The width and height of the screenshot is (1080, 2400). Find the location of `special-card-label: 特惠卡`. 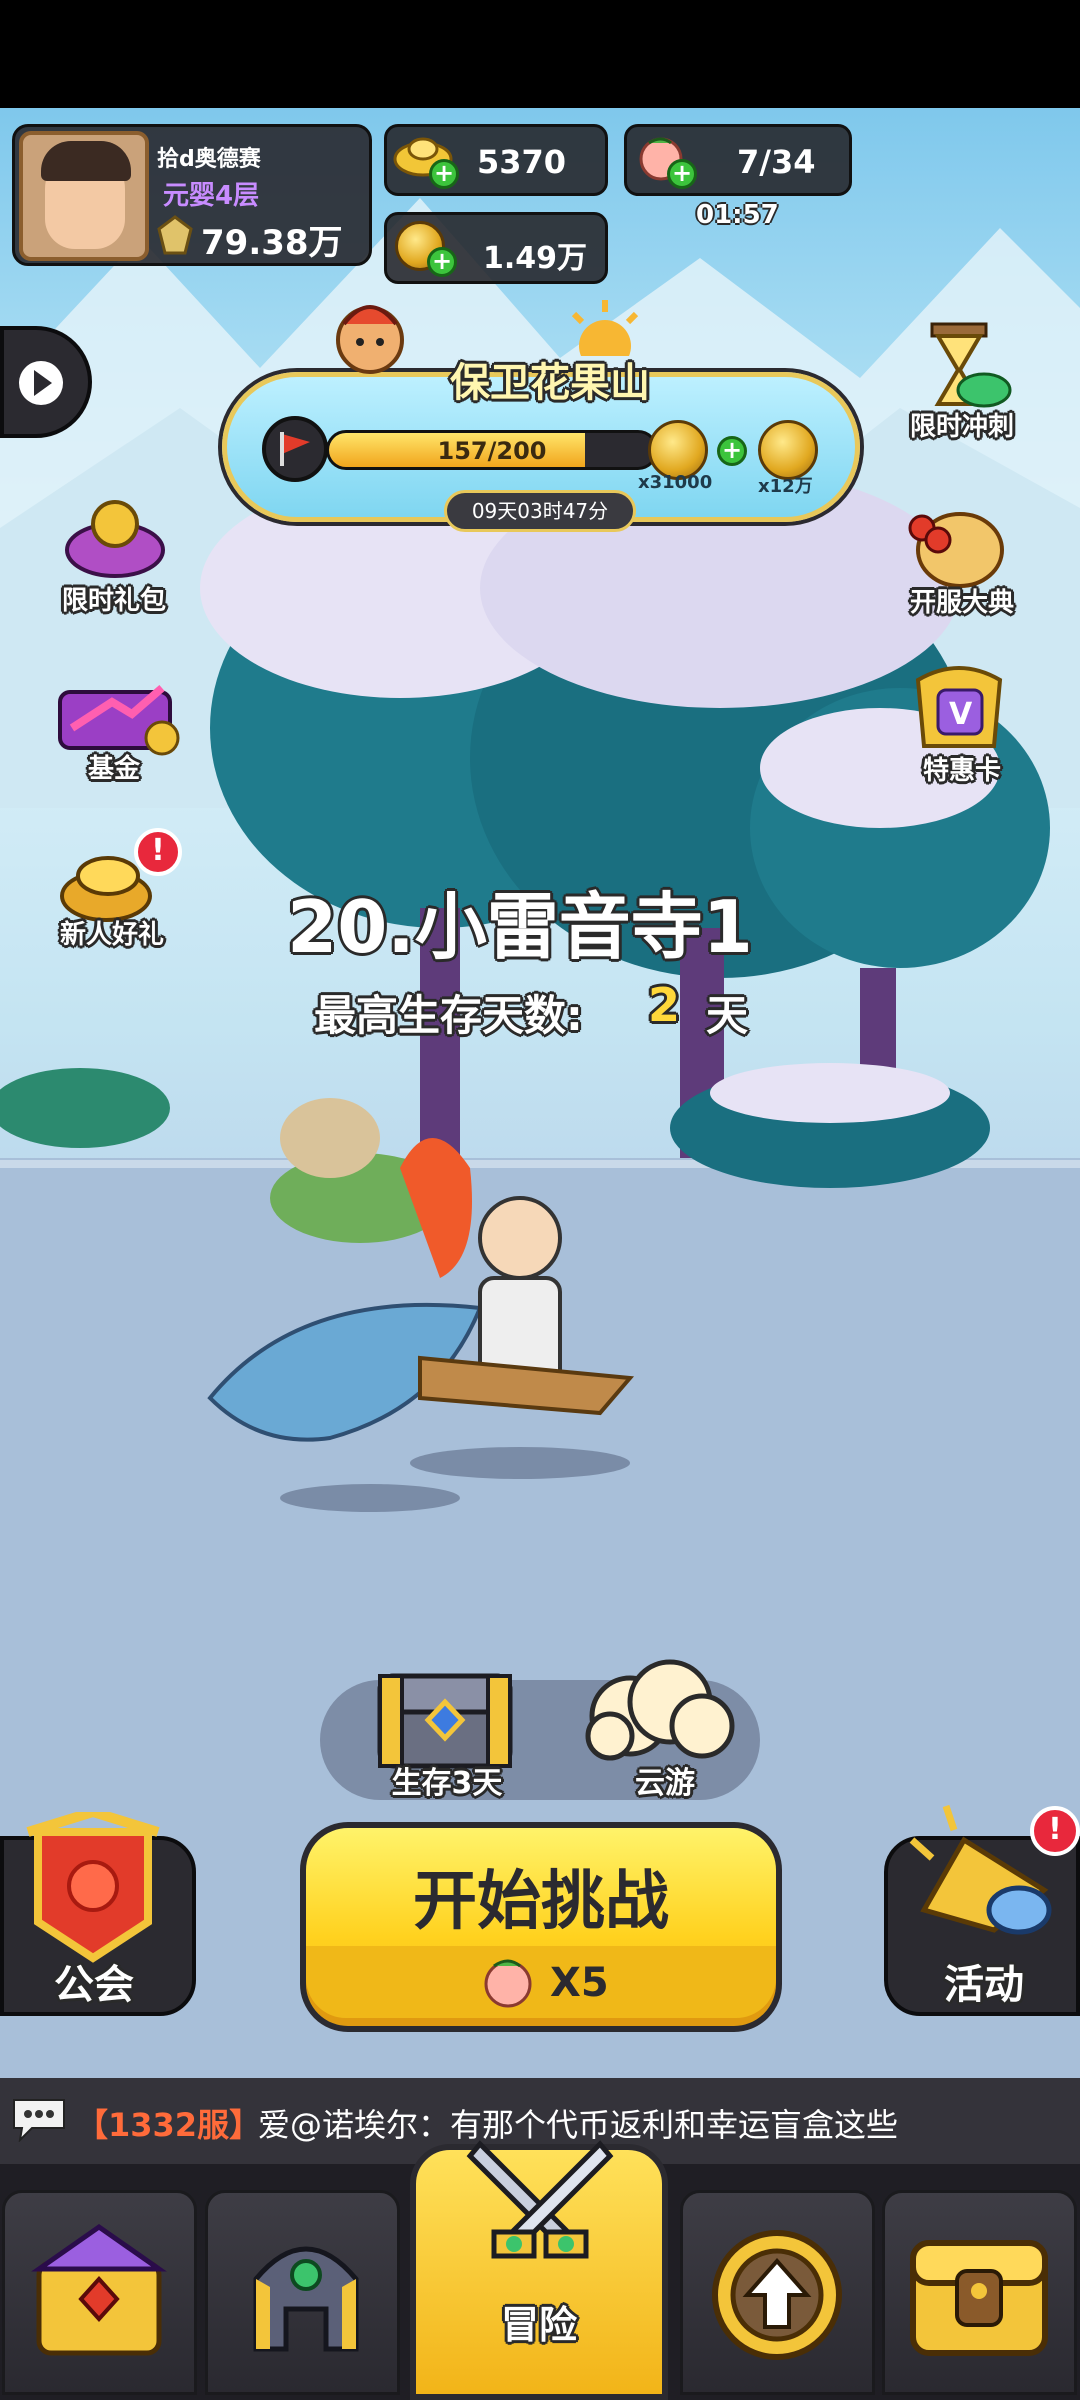

special-card-label: 特惠卡 is located at coordinates (961, 771).